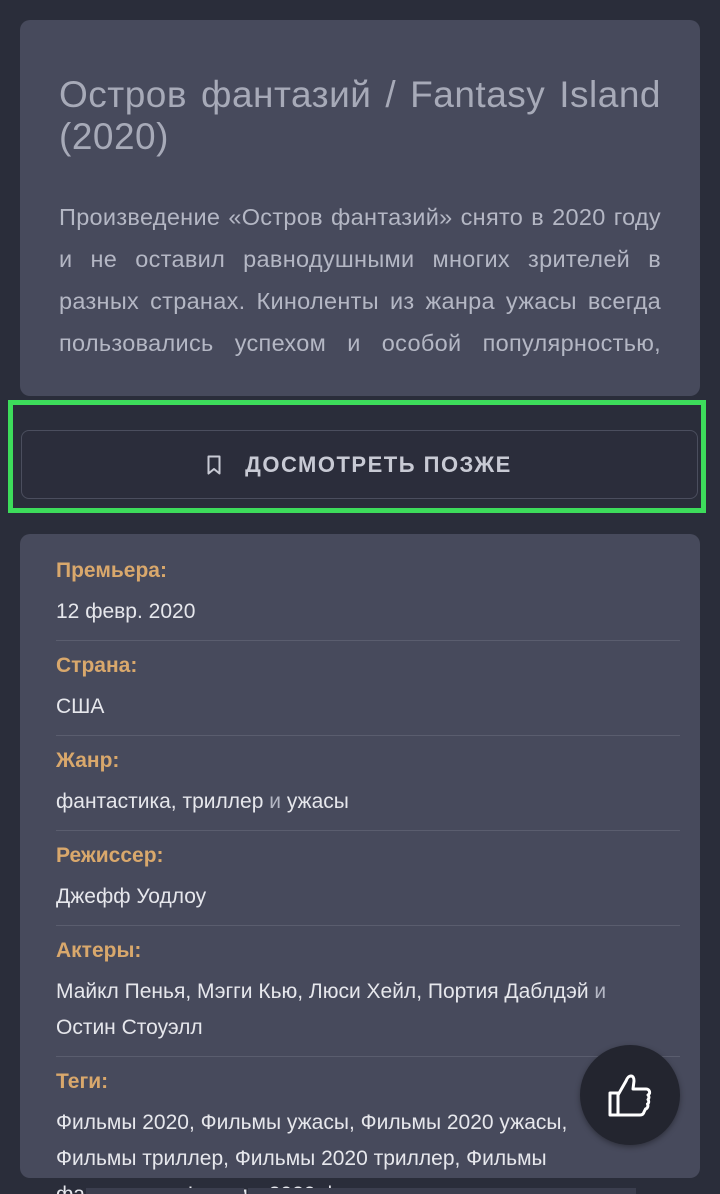 This screenshot has width=720, height=1194. What do you see at coordinates (126, 611) in the screenshot?
I see `premiere-value: 12 февр. 2020` at bounding box center [126, 611].